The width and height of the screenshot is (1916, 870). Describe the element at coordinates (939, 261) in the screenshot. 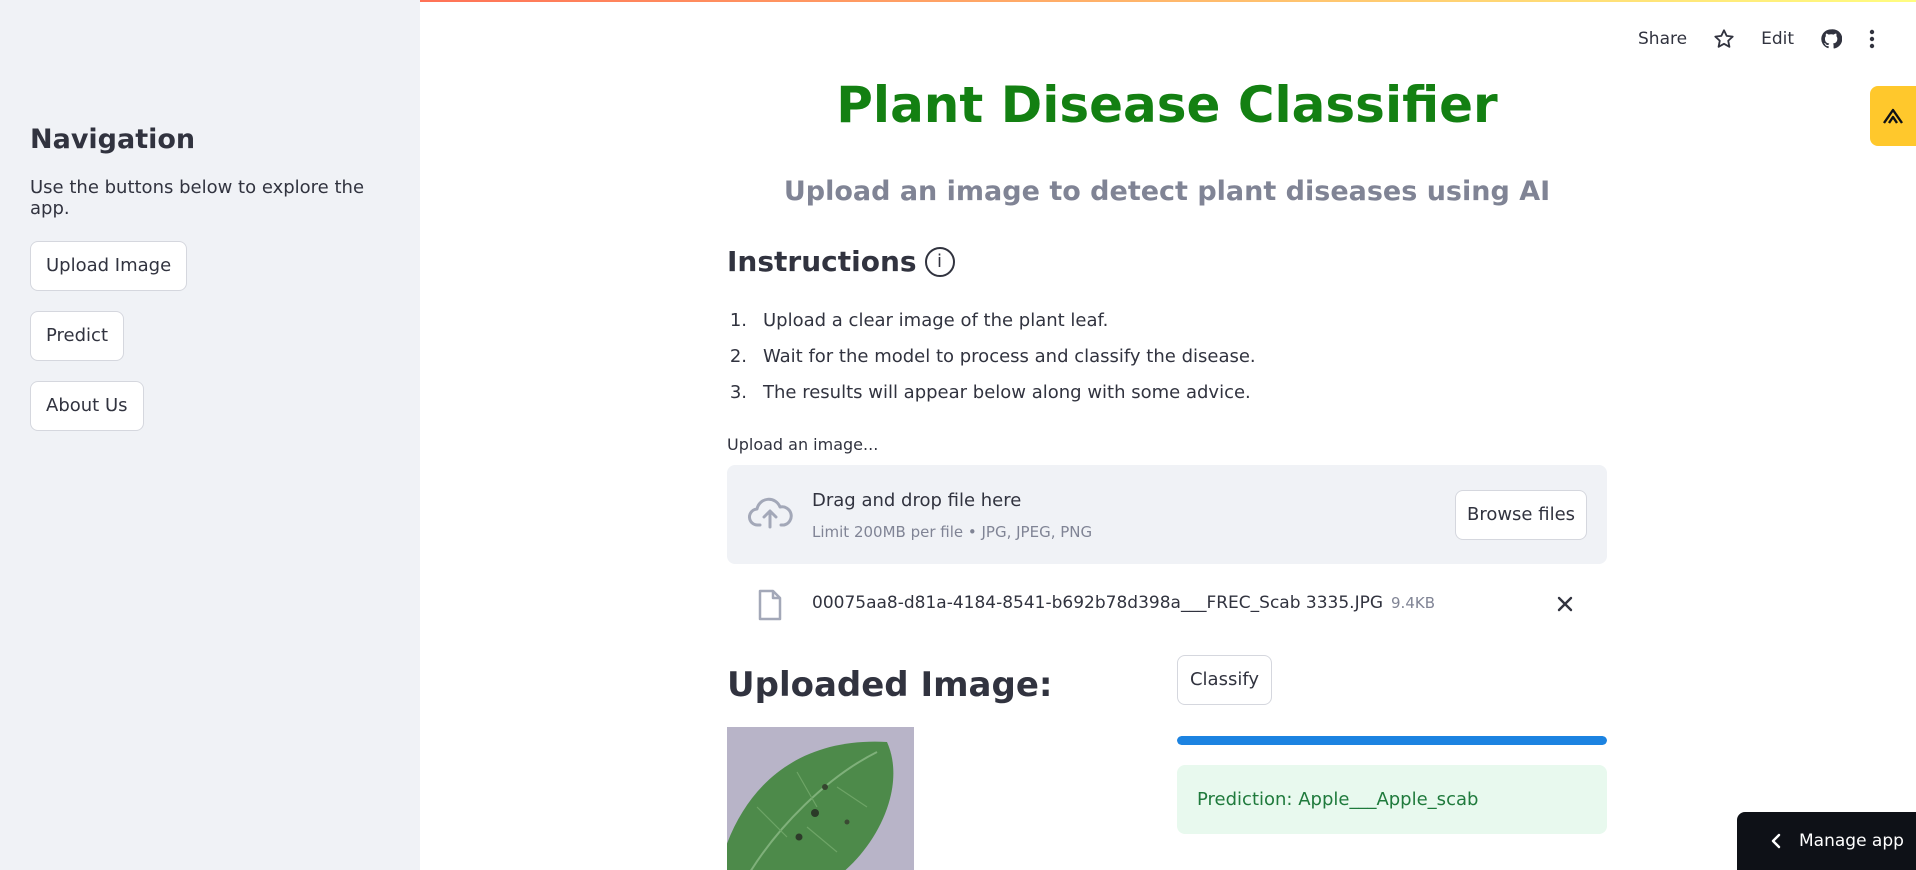

I see `info-icon: i` at that location.